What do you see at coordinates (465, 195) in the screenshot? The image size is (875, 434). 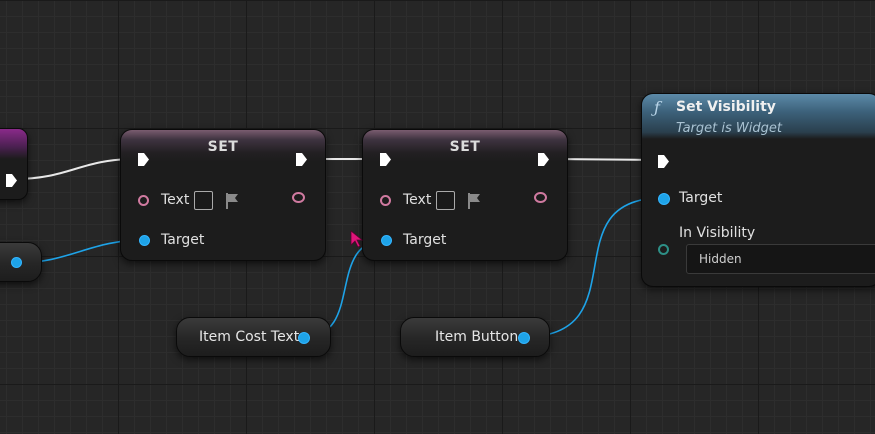 I see `set-node-2: SET Text Target` at bounding box center [465, 195].